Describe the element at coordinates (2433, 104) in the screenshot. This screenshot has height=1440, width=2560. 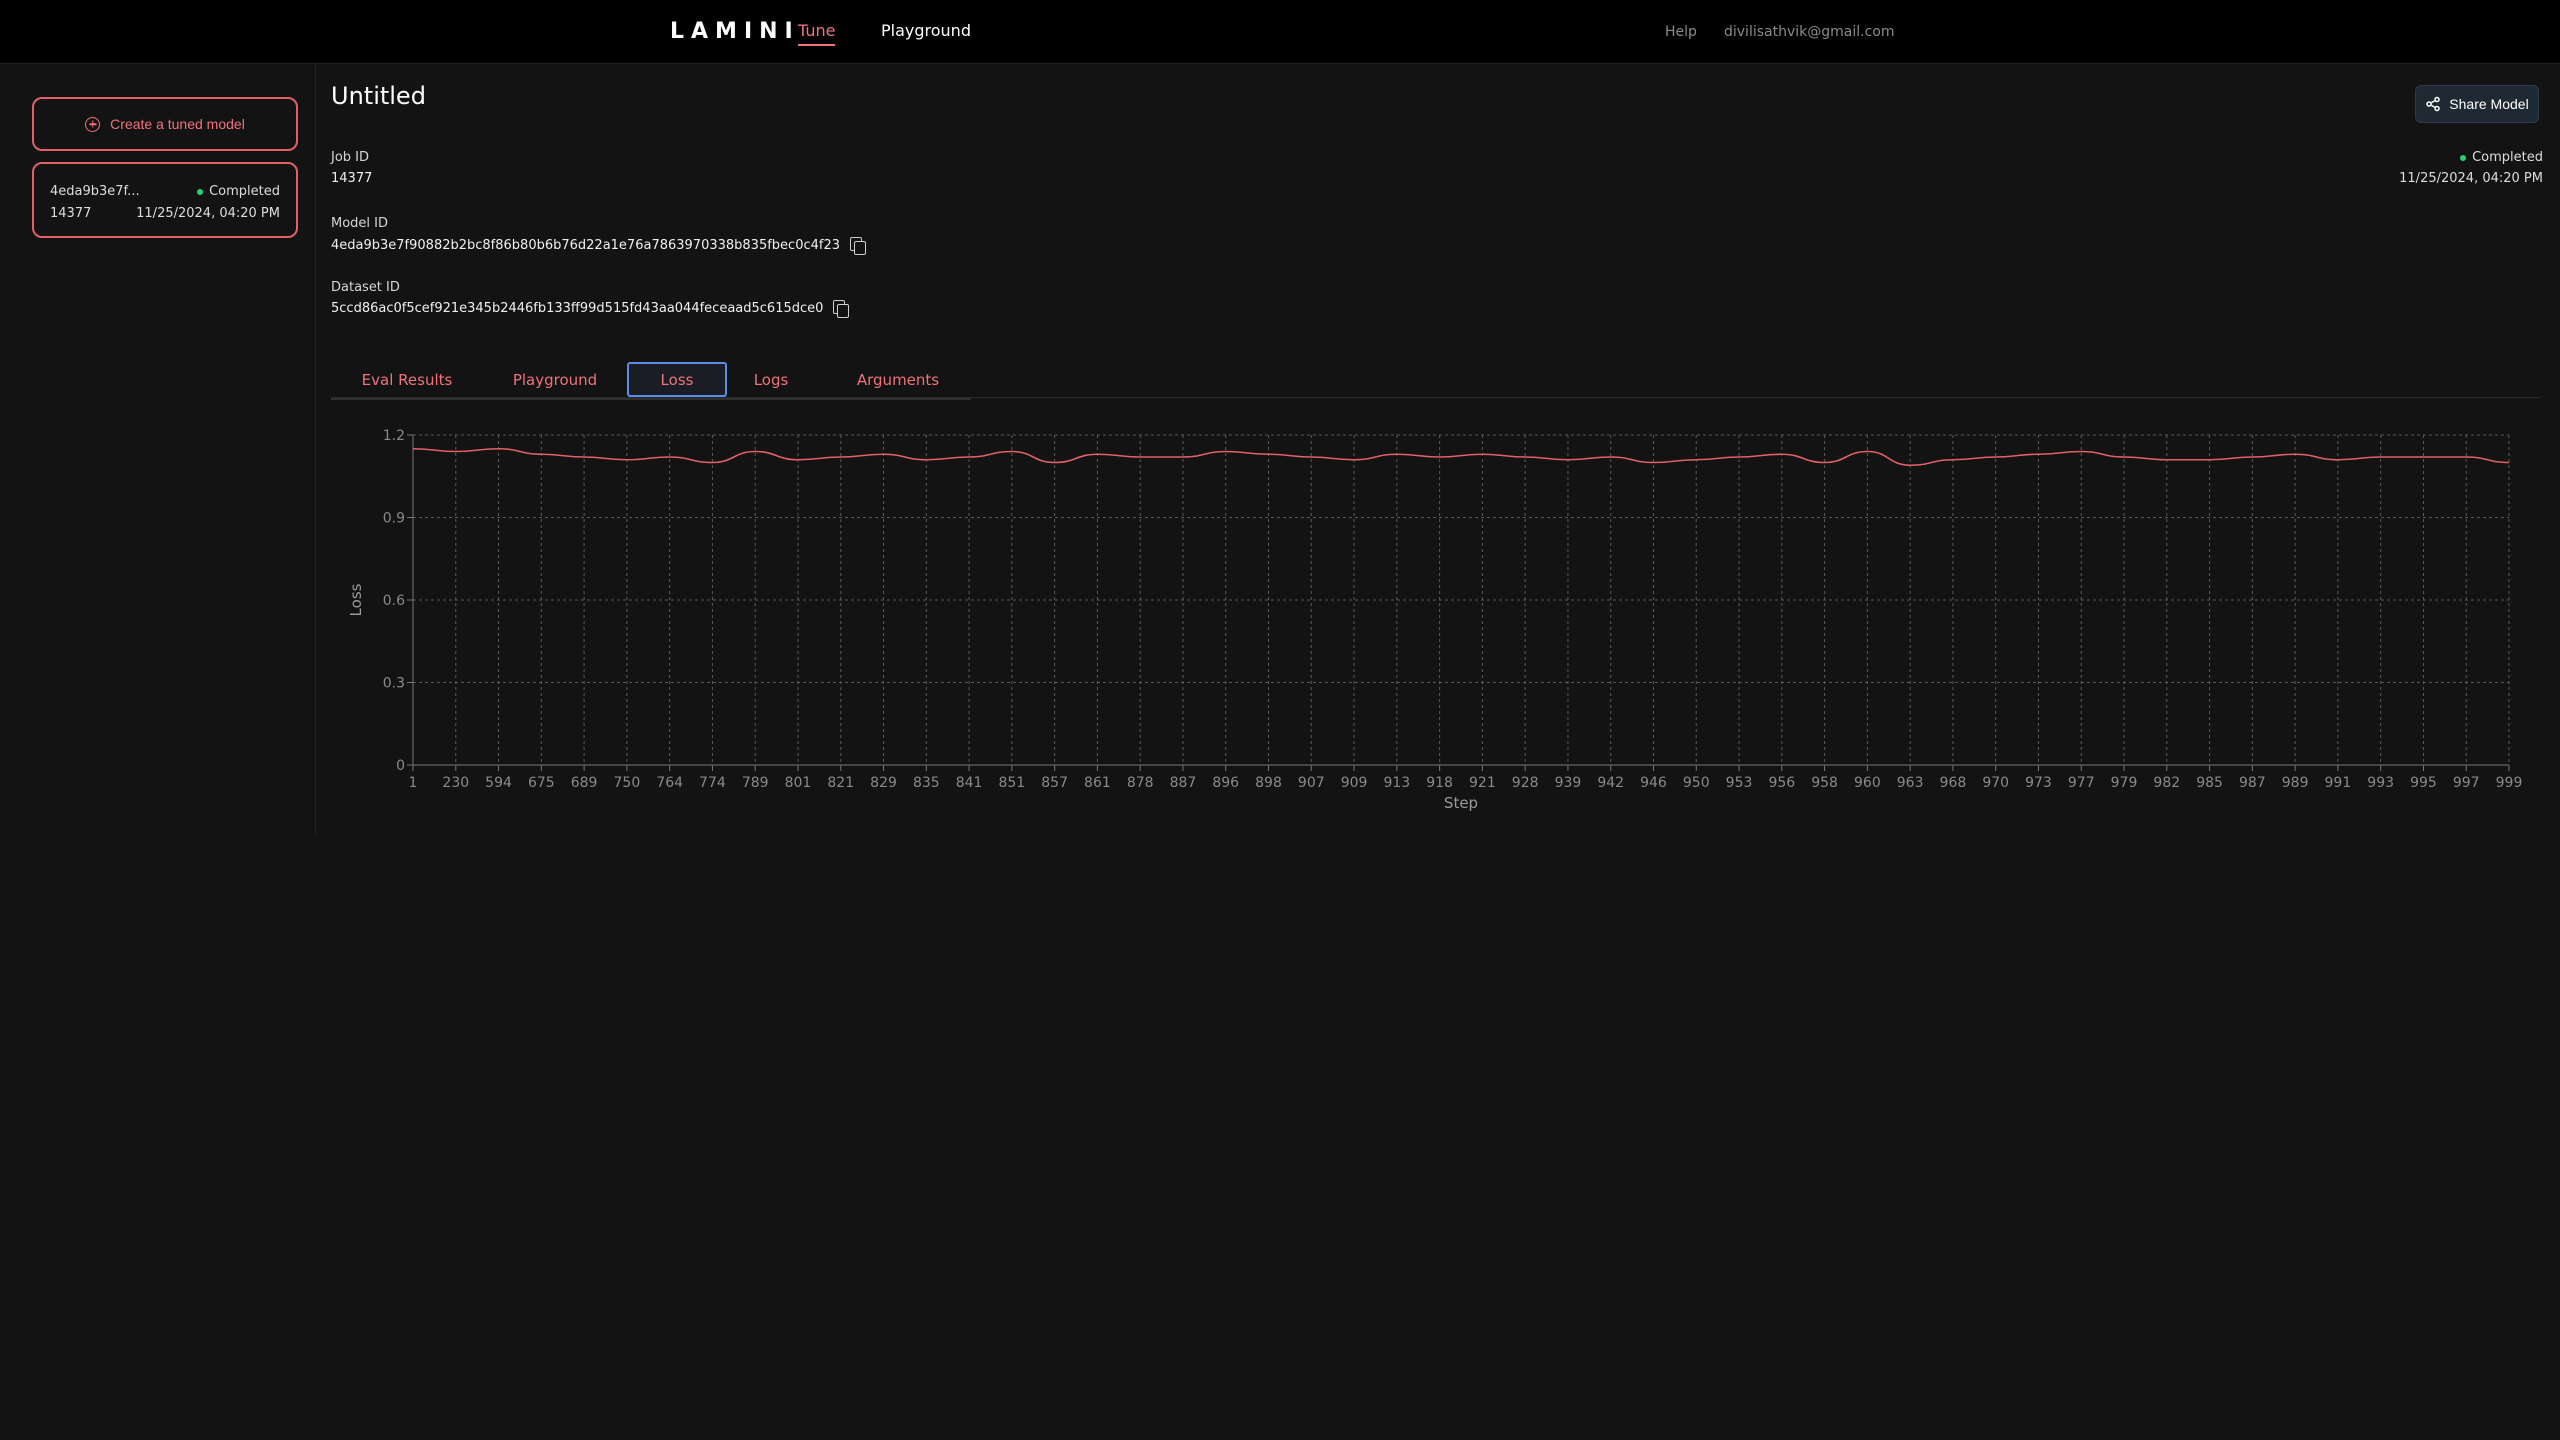
I see `share-icon` at that location.